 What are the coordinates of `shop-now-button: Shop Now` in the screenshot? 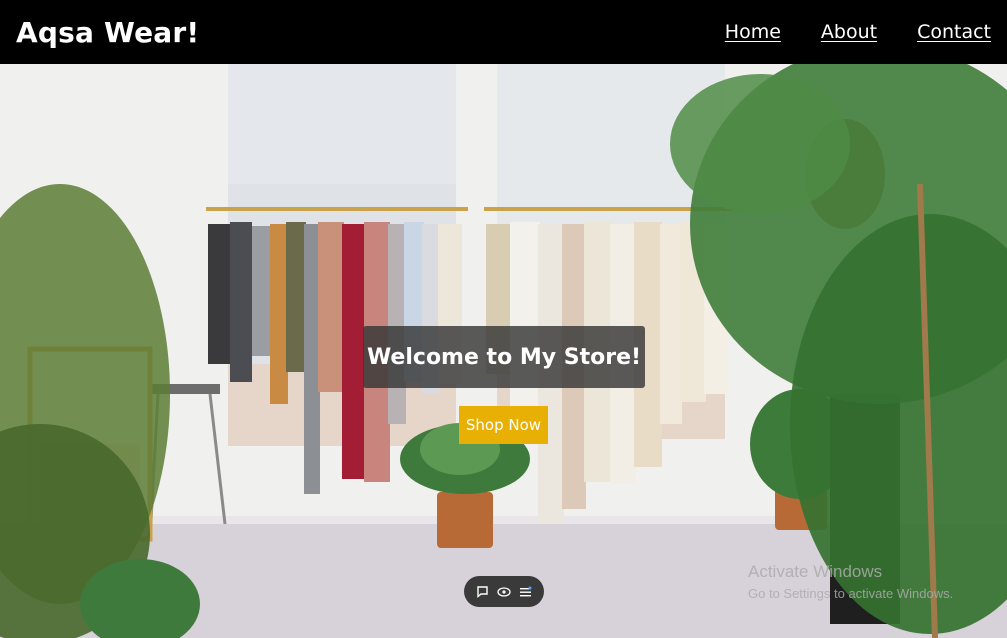 It's located at (503, 425).